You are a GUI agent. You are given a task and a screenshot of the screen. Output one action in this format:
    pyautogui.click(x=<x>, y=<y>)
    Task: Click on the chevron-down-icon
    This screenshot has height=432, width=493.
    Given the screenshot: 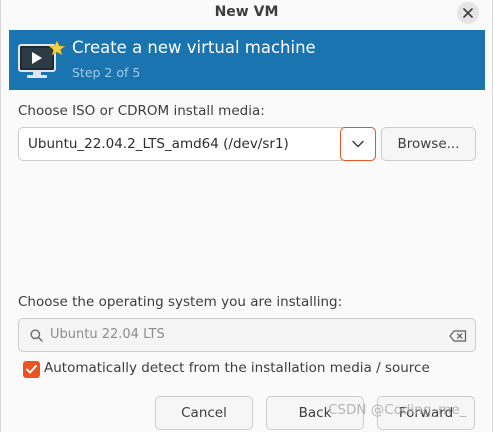 What is the action you would take?
    pyautogui.click(x=358, y=144)
    